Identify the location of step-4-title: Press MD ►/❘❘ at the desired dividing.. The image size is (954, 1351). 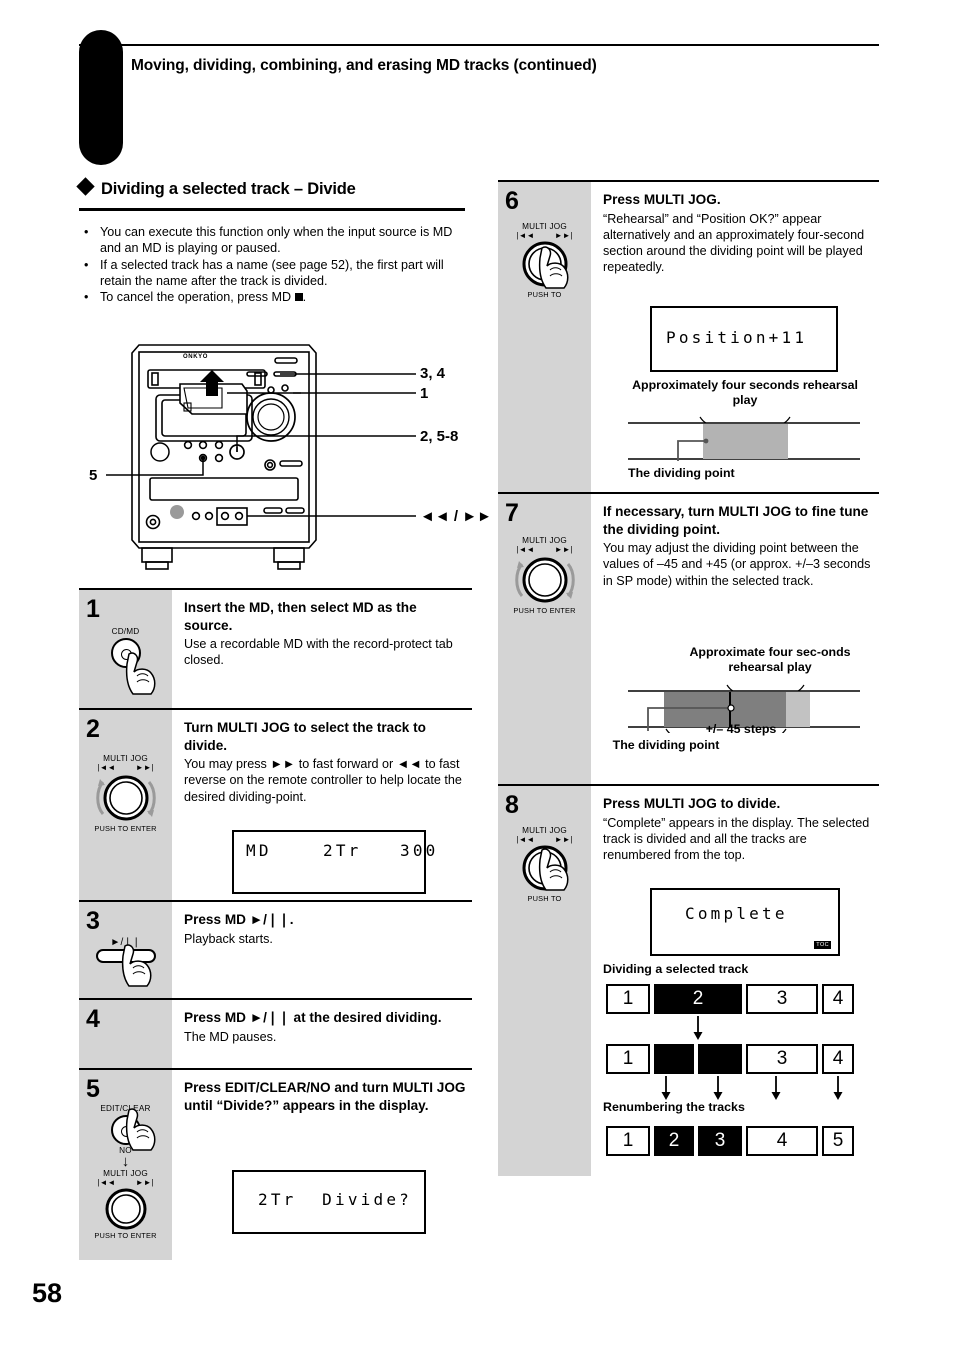
(313, 1017).